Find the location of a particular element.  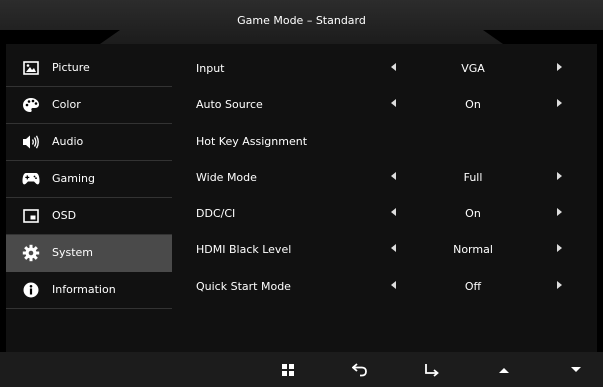

setting-row-wide-mode: Wide Mode Full is located at coordinates (390, 177).